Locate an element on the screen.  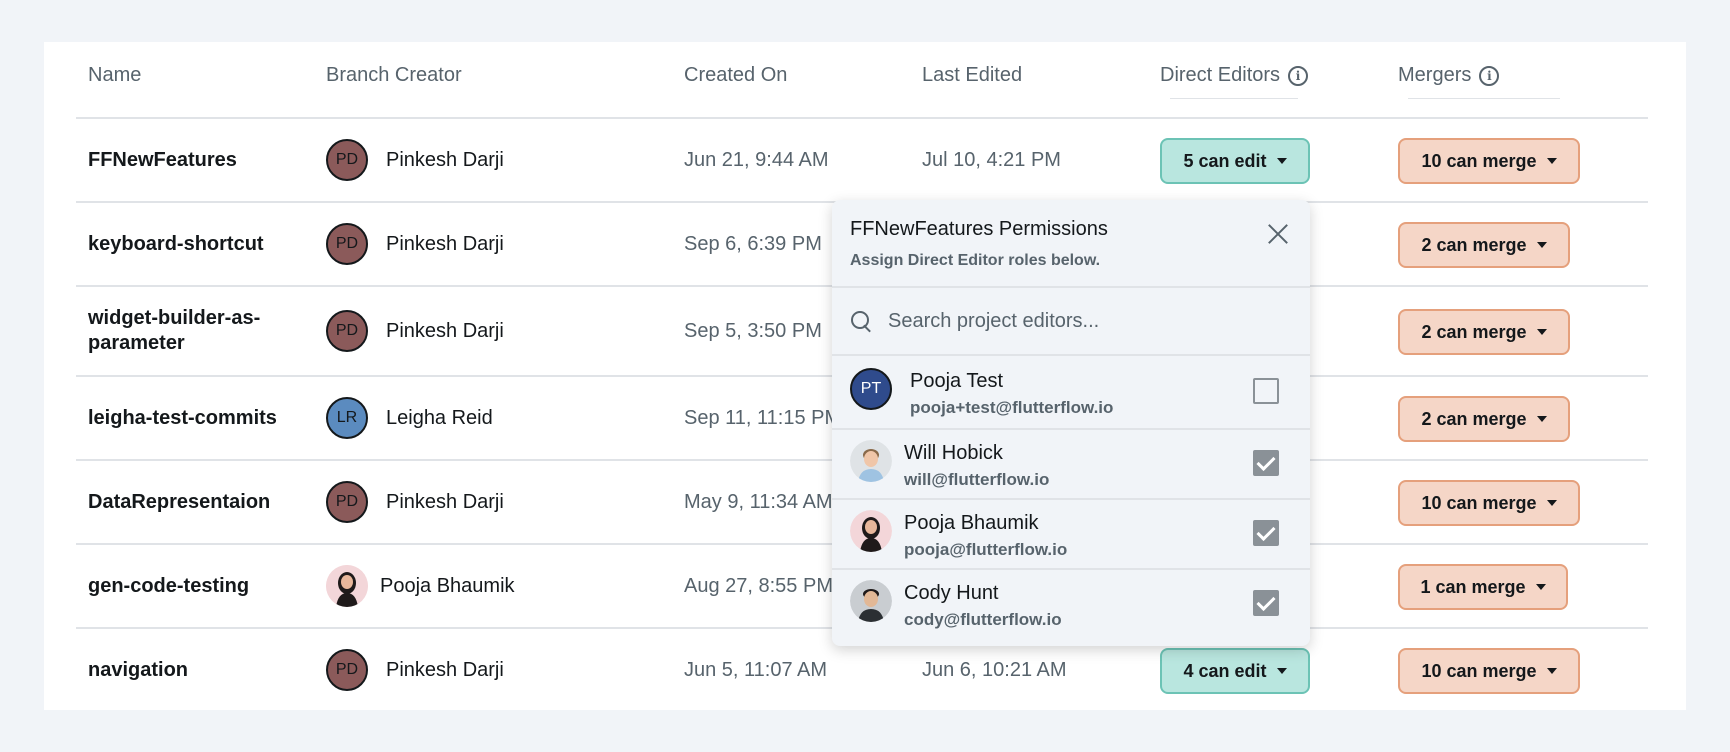
editor-email: pooja@flutterflow.io is located at coordinates (986, 549).